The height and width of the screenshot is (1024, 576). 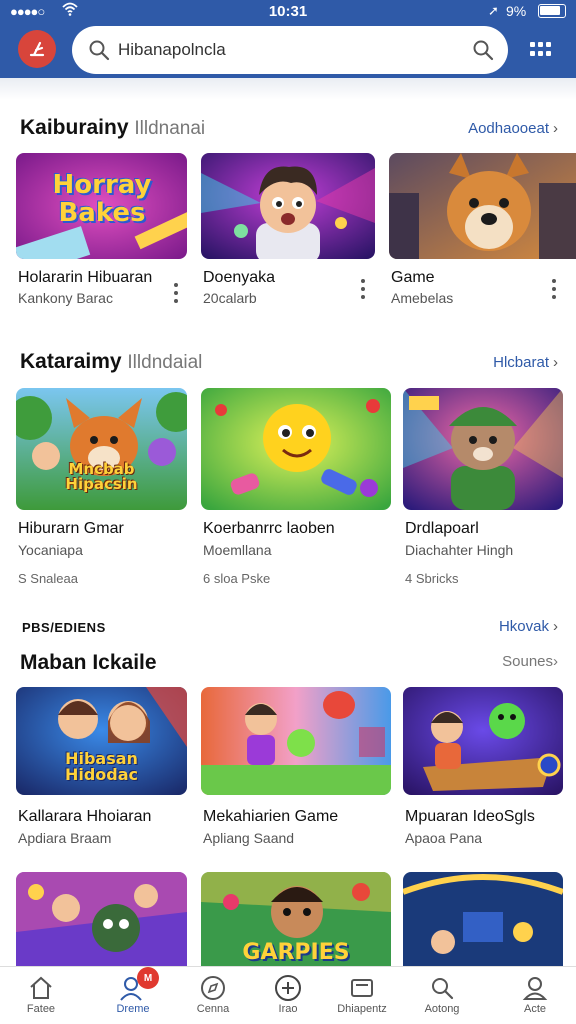 I want to click on nav-cenna: Cenna, so click(x=213, y=995).